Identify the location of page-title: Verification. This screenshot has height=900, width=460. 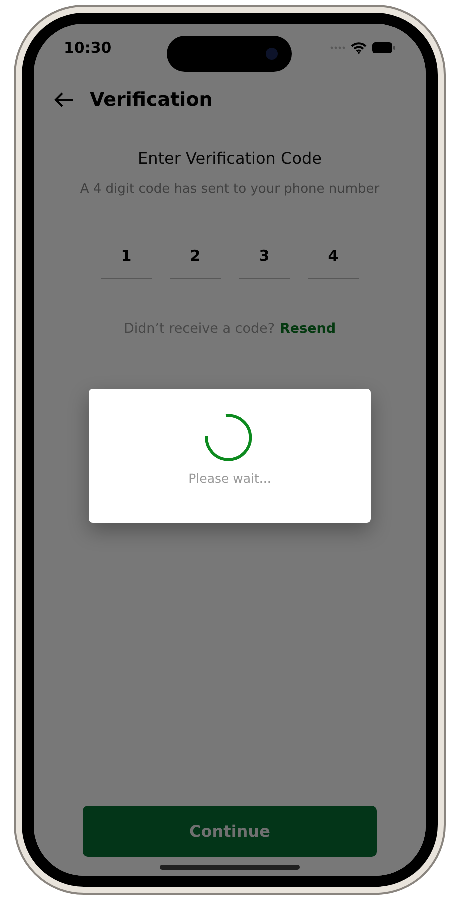
(151, 100).